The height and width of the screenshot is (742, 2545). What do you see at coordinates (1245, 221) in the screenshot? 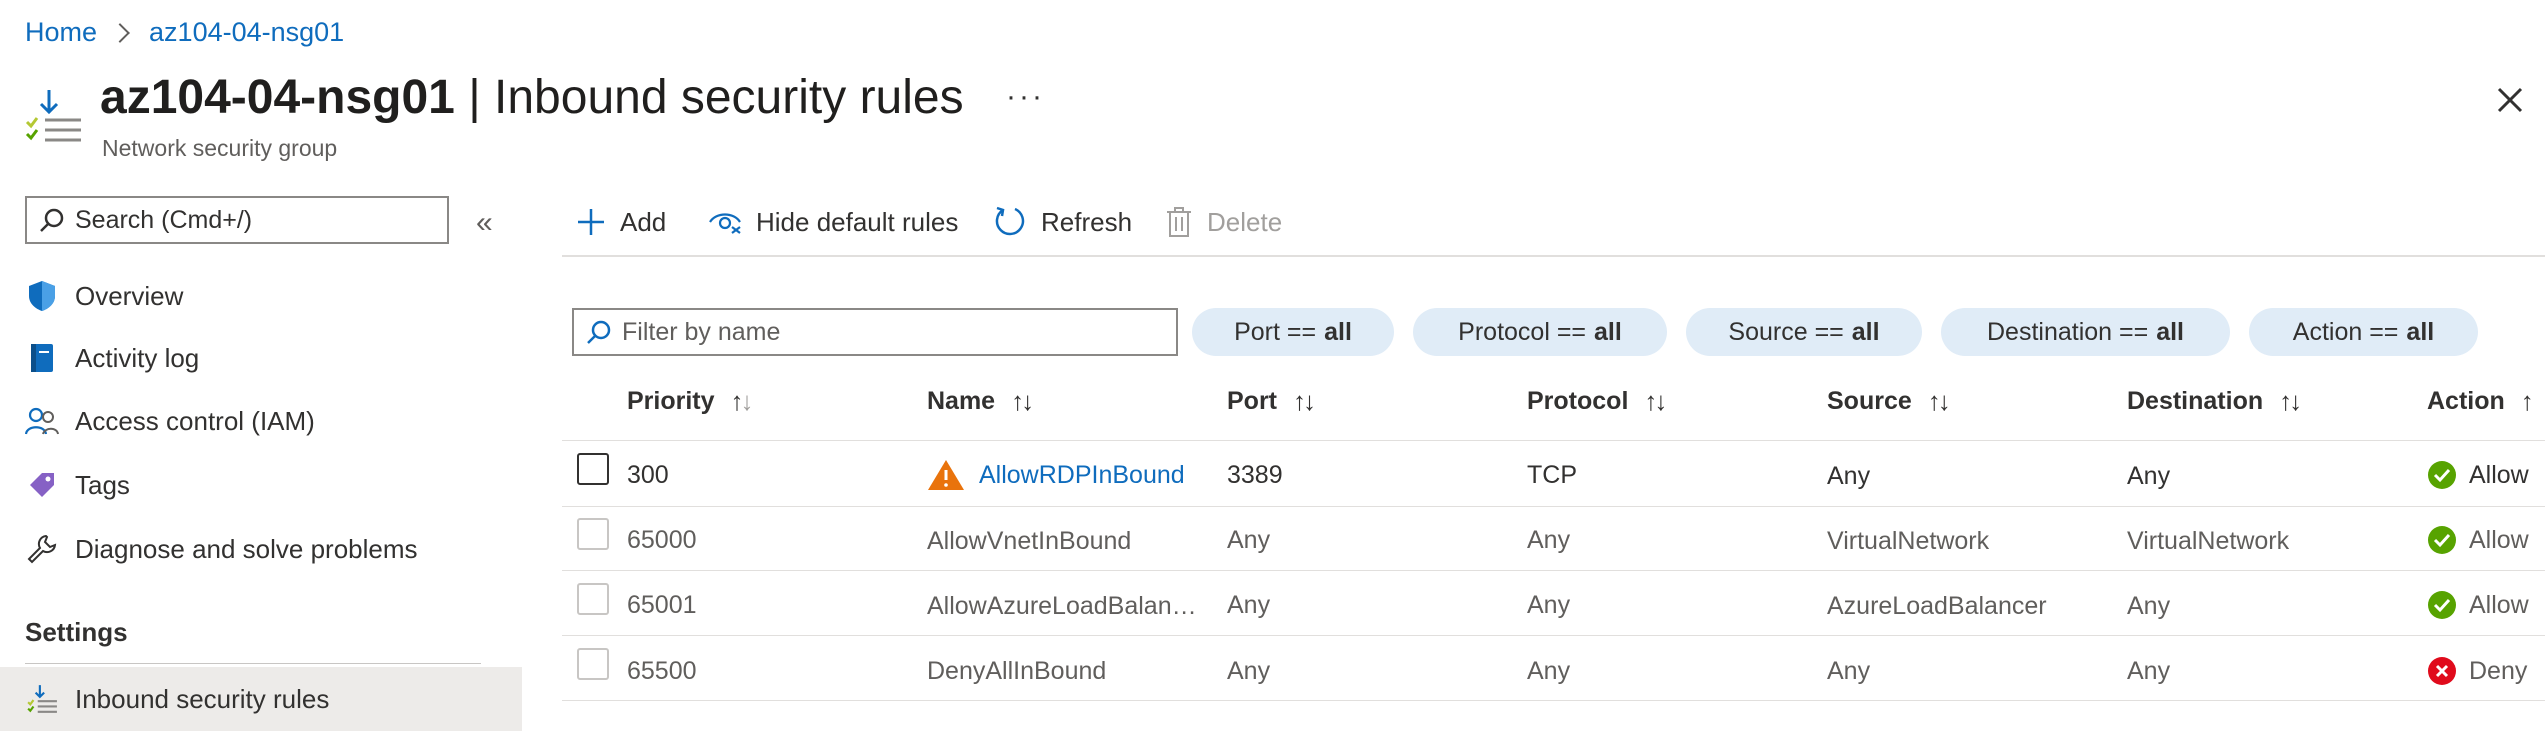
I see `delete-label: Delete` at bounding box center [1245, 221].